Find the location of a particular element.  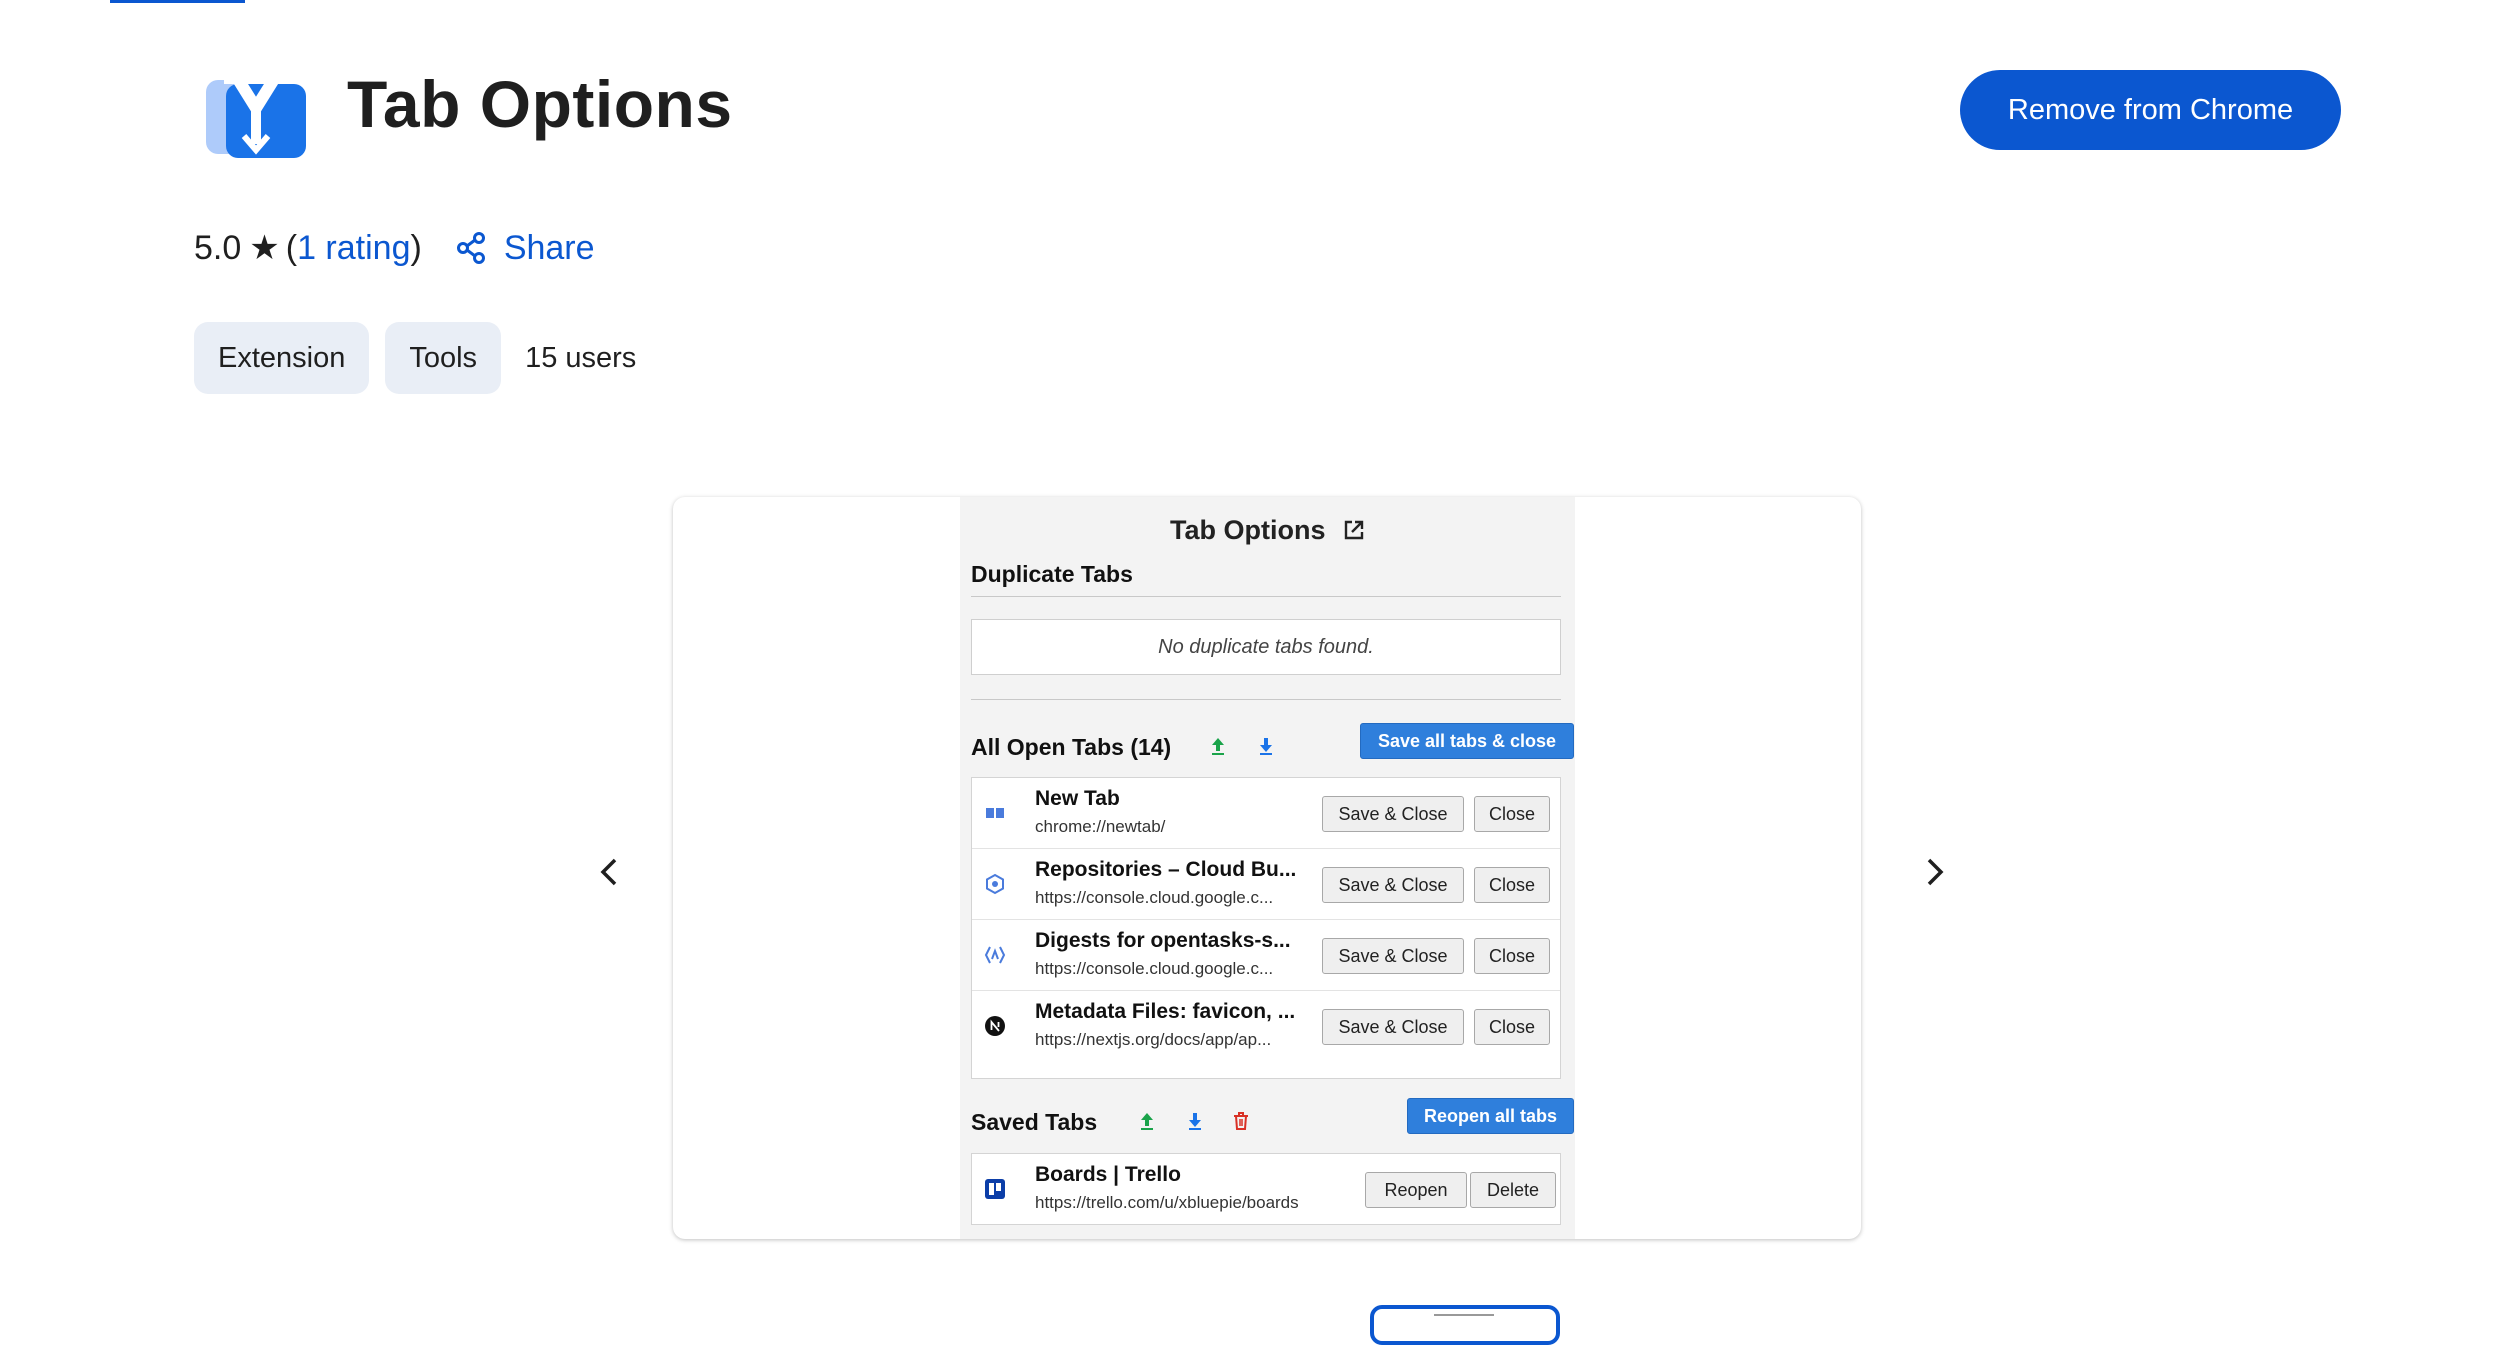

chip-extension: Extension is located at coordinates (282, 358).